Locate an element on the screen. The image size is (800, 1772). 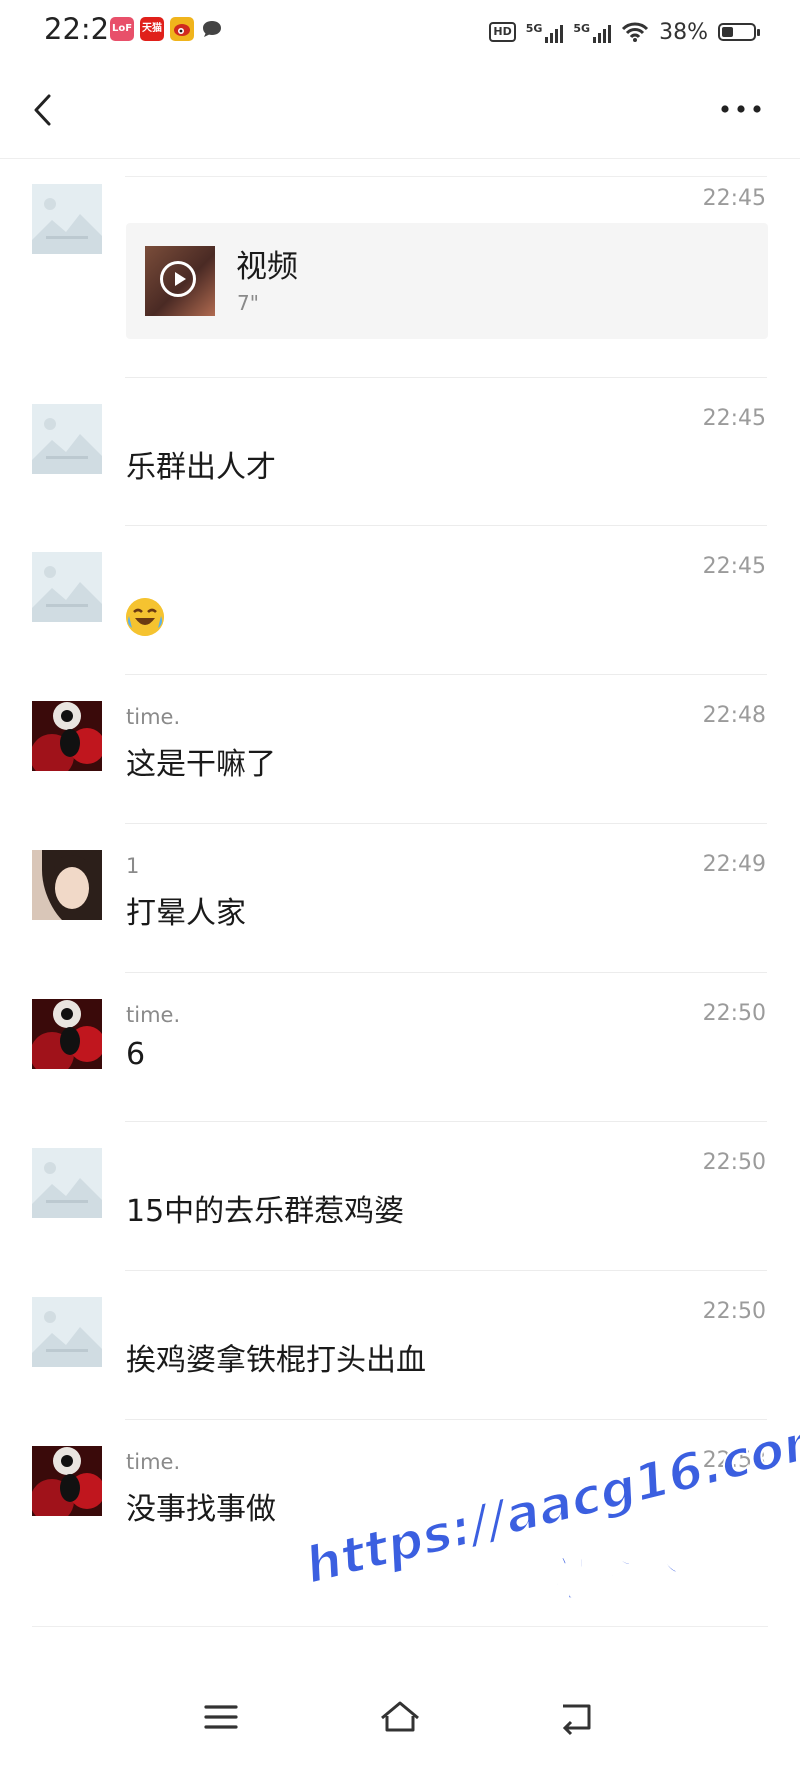
top-nav is located at coordinates (400, 111).